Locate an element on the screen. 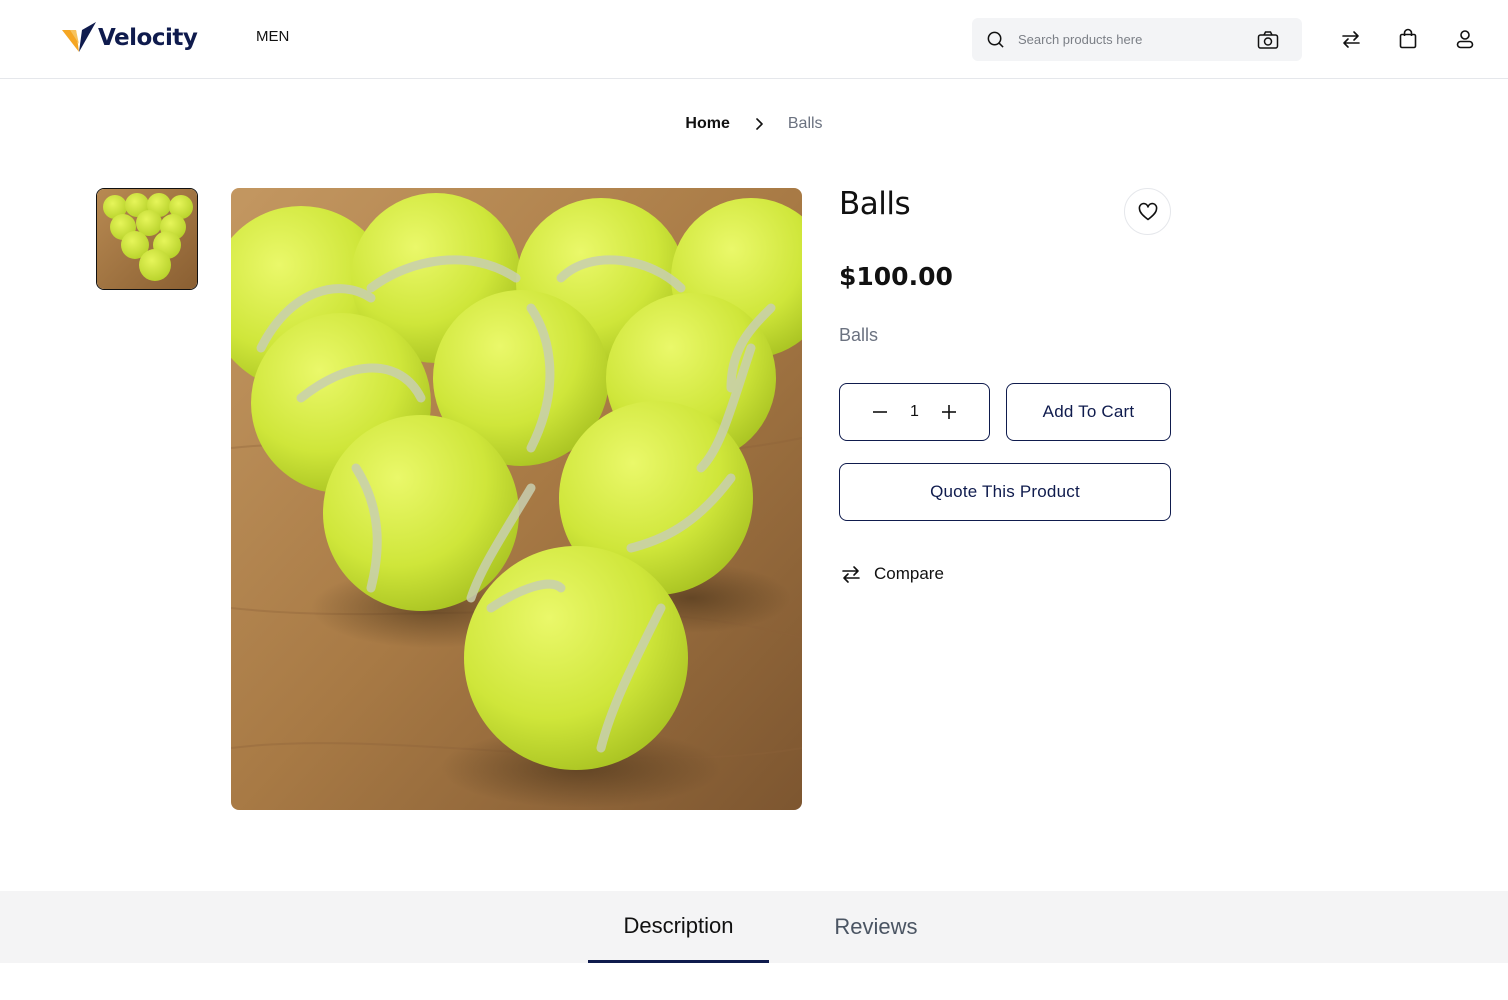 This screenshot has width=1508, height=1000. minus-icon is located at coordinates (880, 412).